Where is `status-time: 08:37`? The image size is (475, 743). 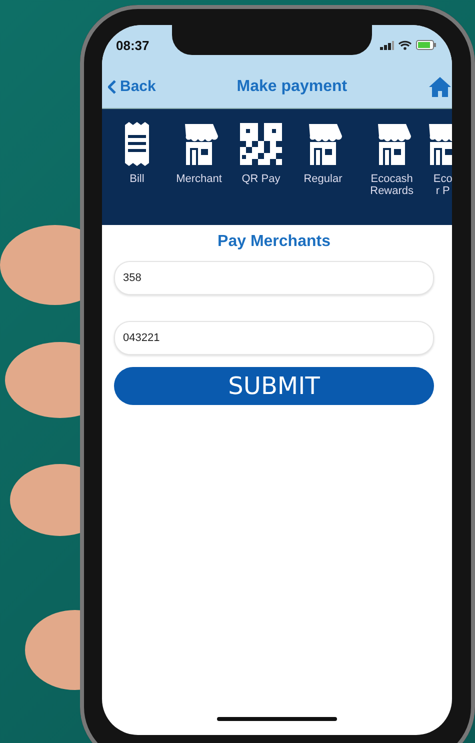
status-time: 08:37 is located at coordinates (133, 45).